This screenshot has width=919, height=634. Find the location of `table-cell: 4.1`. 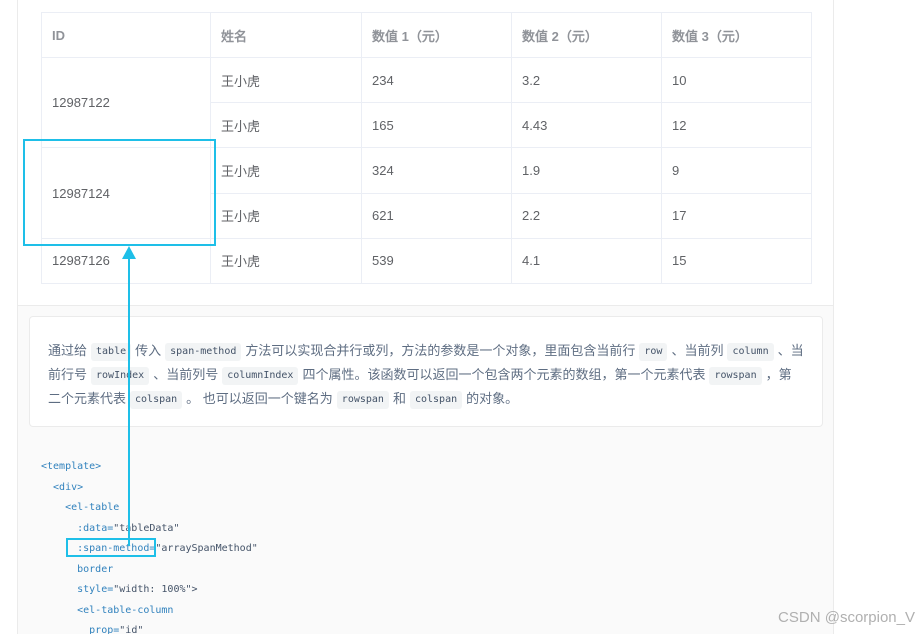

table-cell: 4.1 is located at coordinates (586, 261).